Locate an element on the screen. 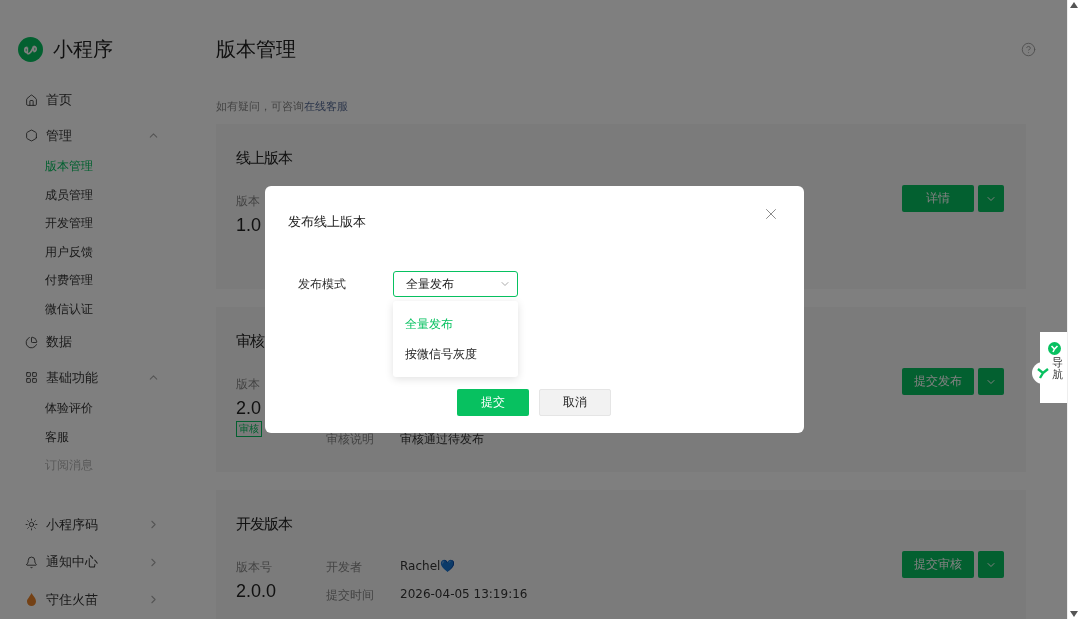 The image size is (1080, 619). nav-item: 管理 is located at coordinates (92, 136).